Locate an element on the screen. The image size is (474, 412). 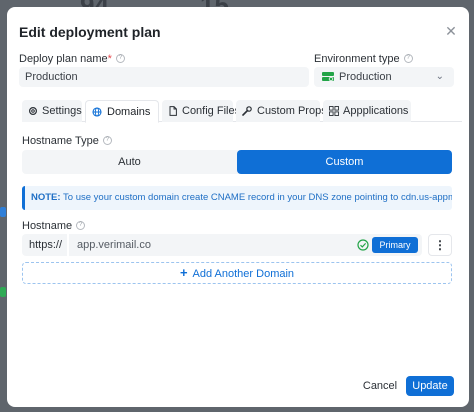
hostname-label: Hostname? is located at coordinates (54, 226).